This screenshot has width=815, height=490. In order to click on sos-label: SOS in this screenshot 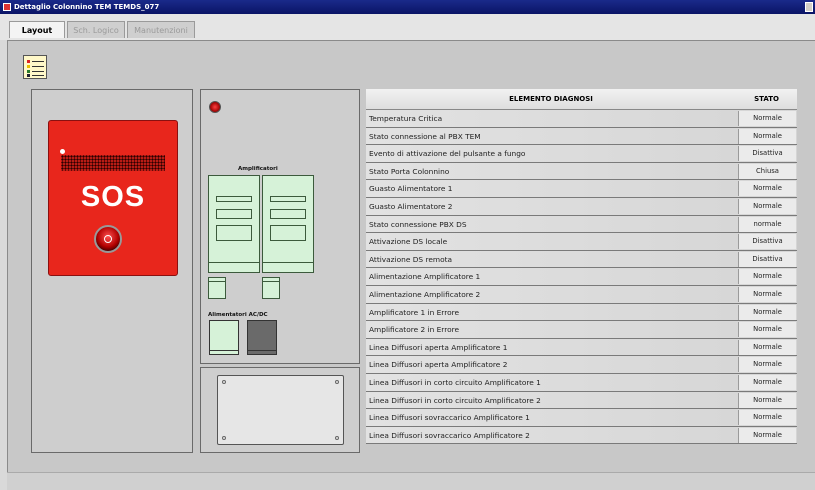, I will do `click(113, 197)`.